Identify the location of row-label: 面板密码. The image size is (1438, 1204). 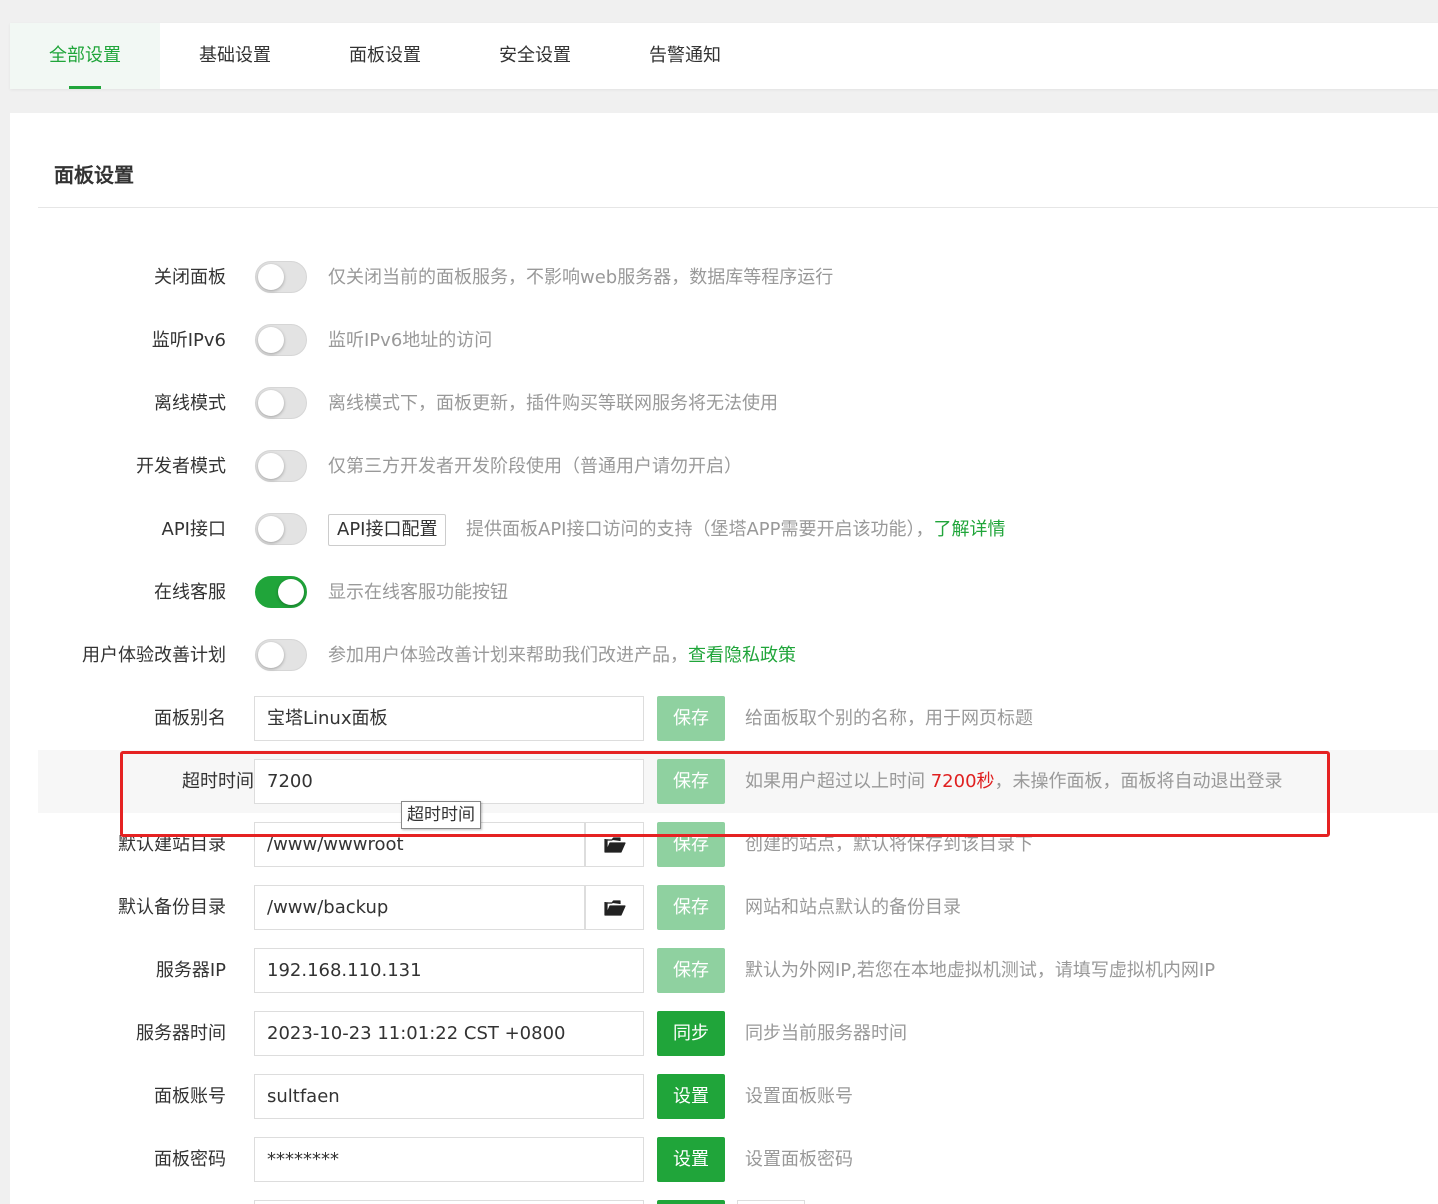
(190, 1159).